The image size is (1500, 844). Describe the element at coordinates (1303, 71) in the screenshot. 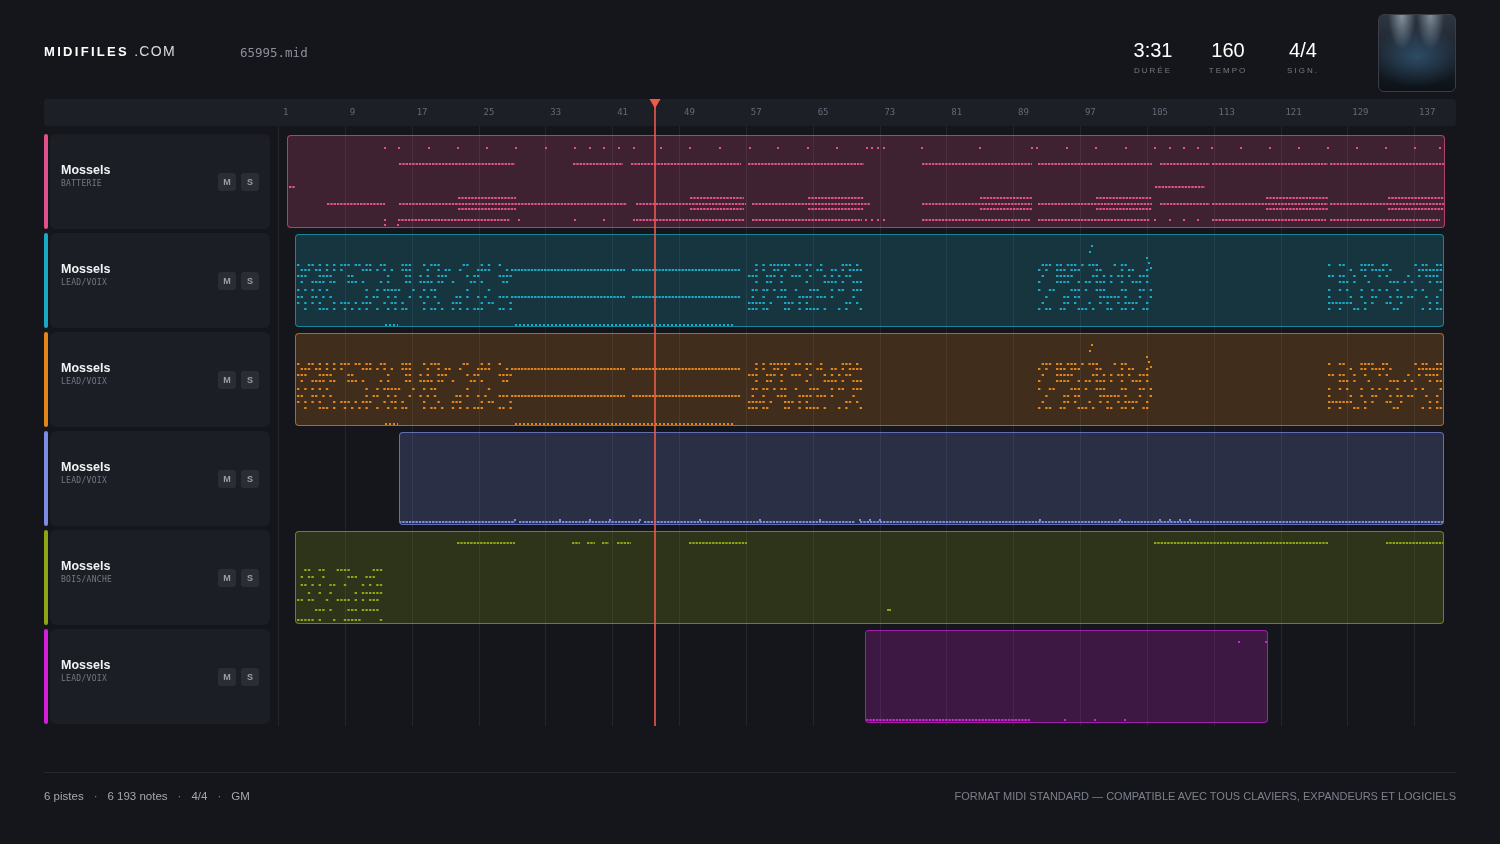

I see `stat-label: SIGN.` at that location.